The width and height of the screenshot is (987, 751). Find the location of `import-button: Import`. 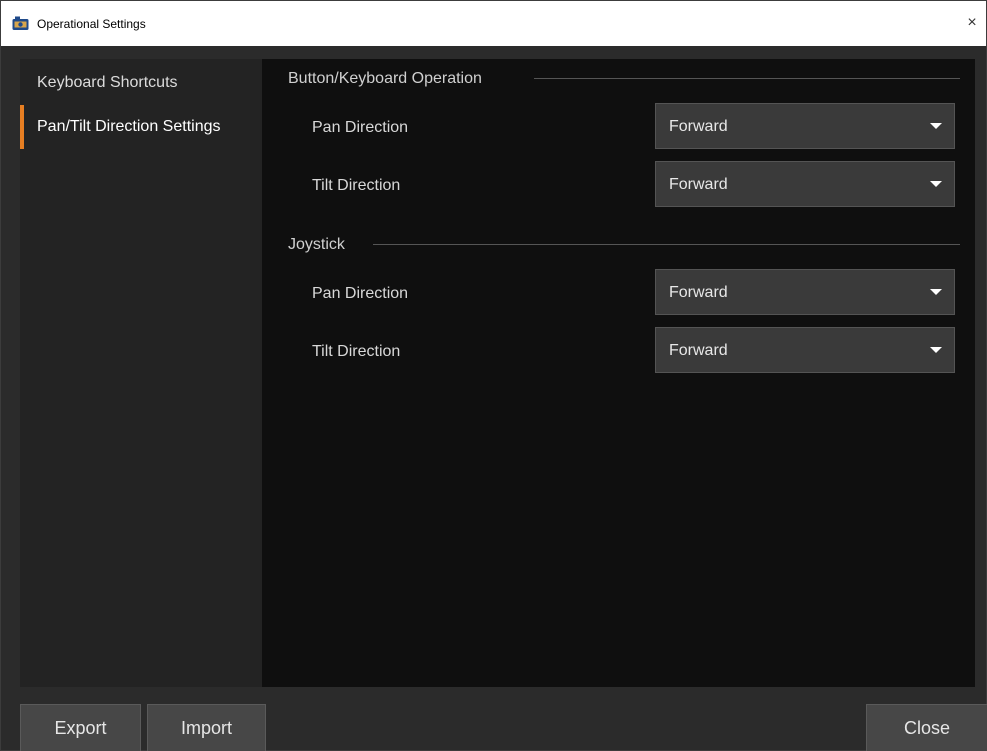

import-button: Import is located at coordinates (206, 727).